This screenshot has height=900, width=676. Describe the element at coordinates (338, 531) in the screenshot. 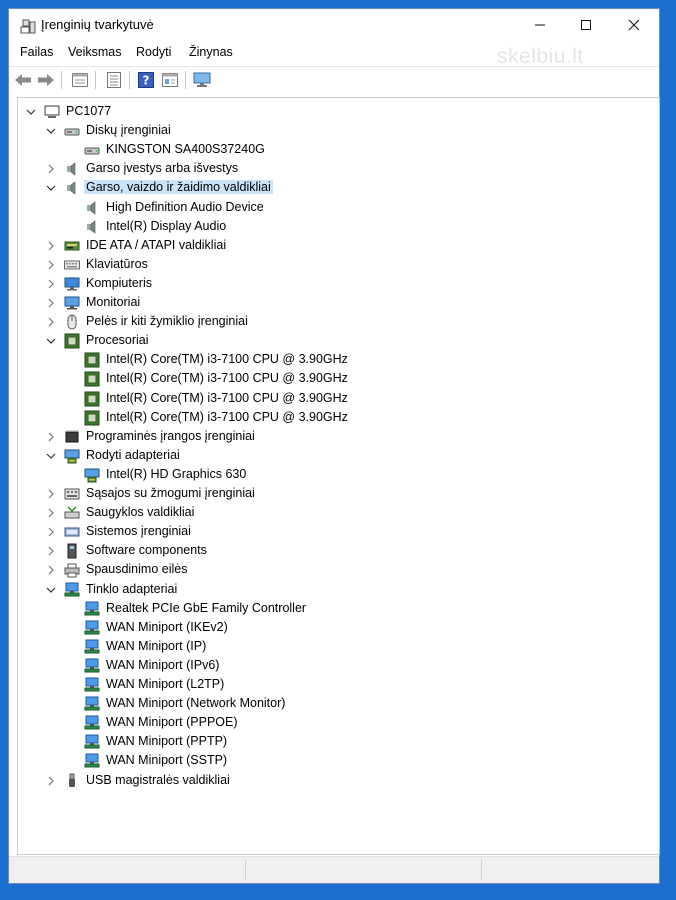

I see `tree-item: Sistemos įrenginiai` at that location.